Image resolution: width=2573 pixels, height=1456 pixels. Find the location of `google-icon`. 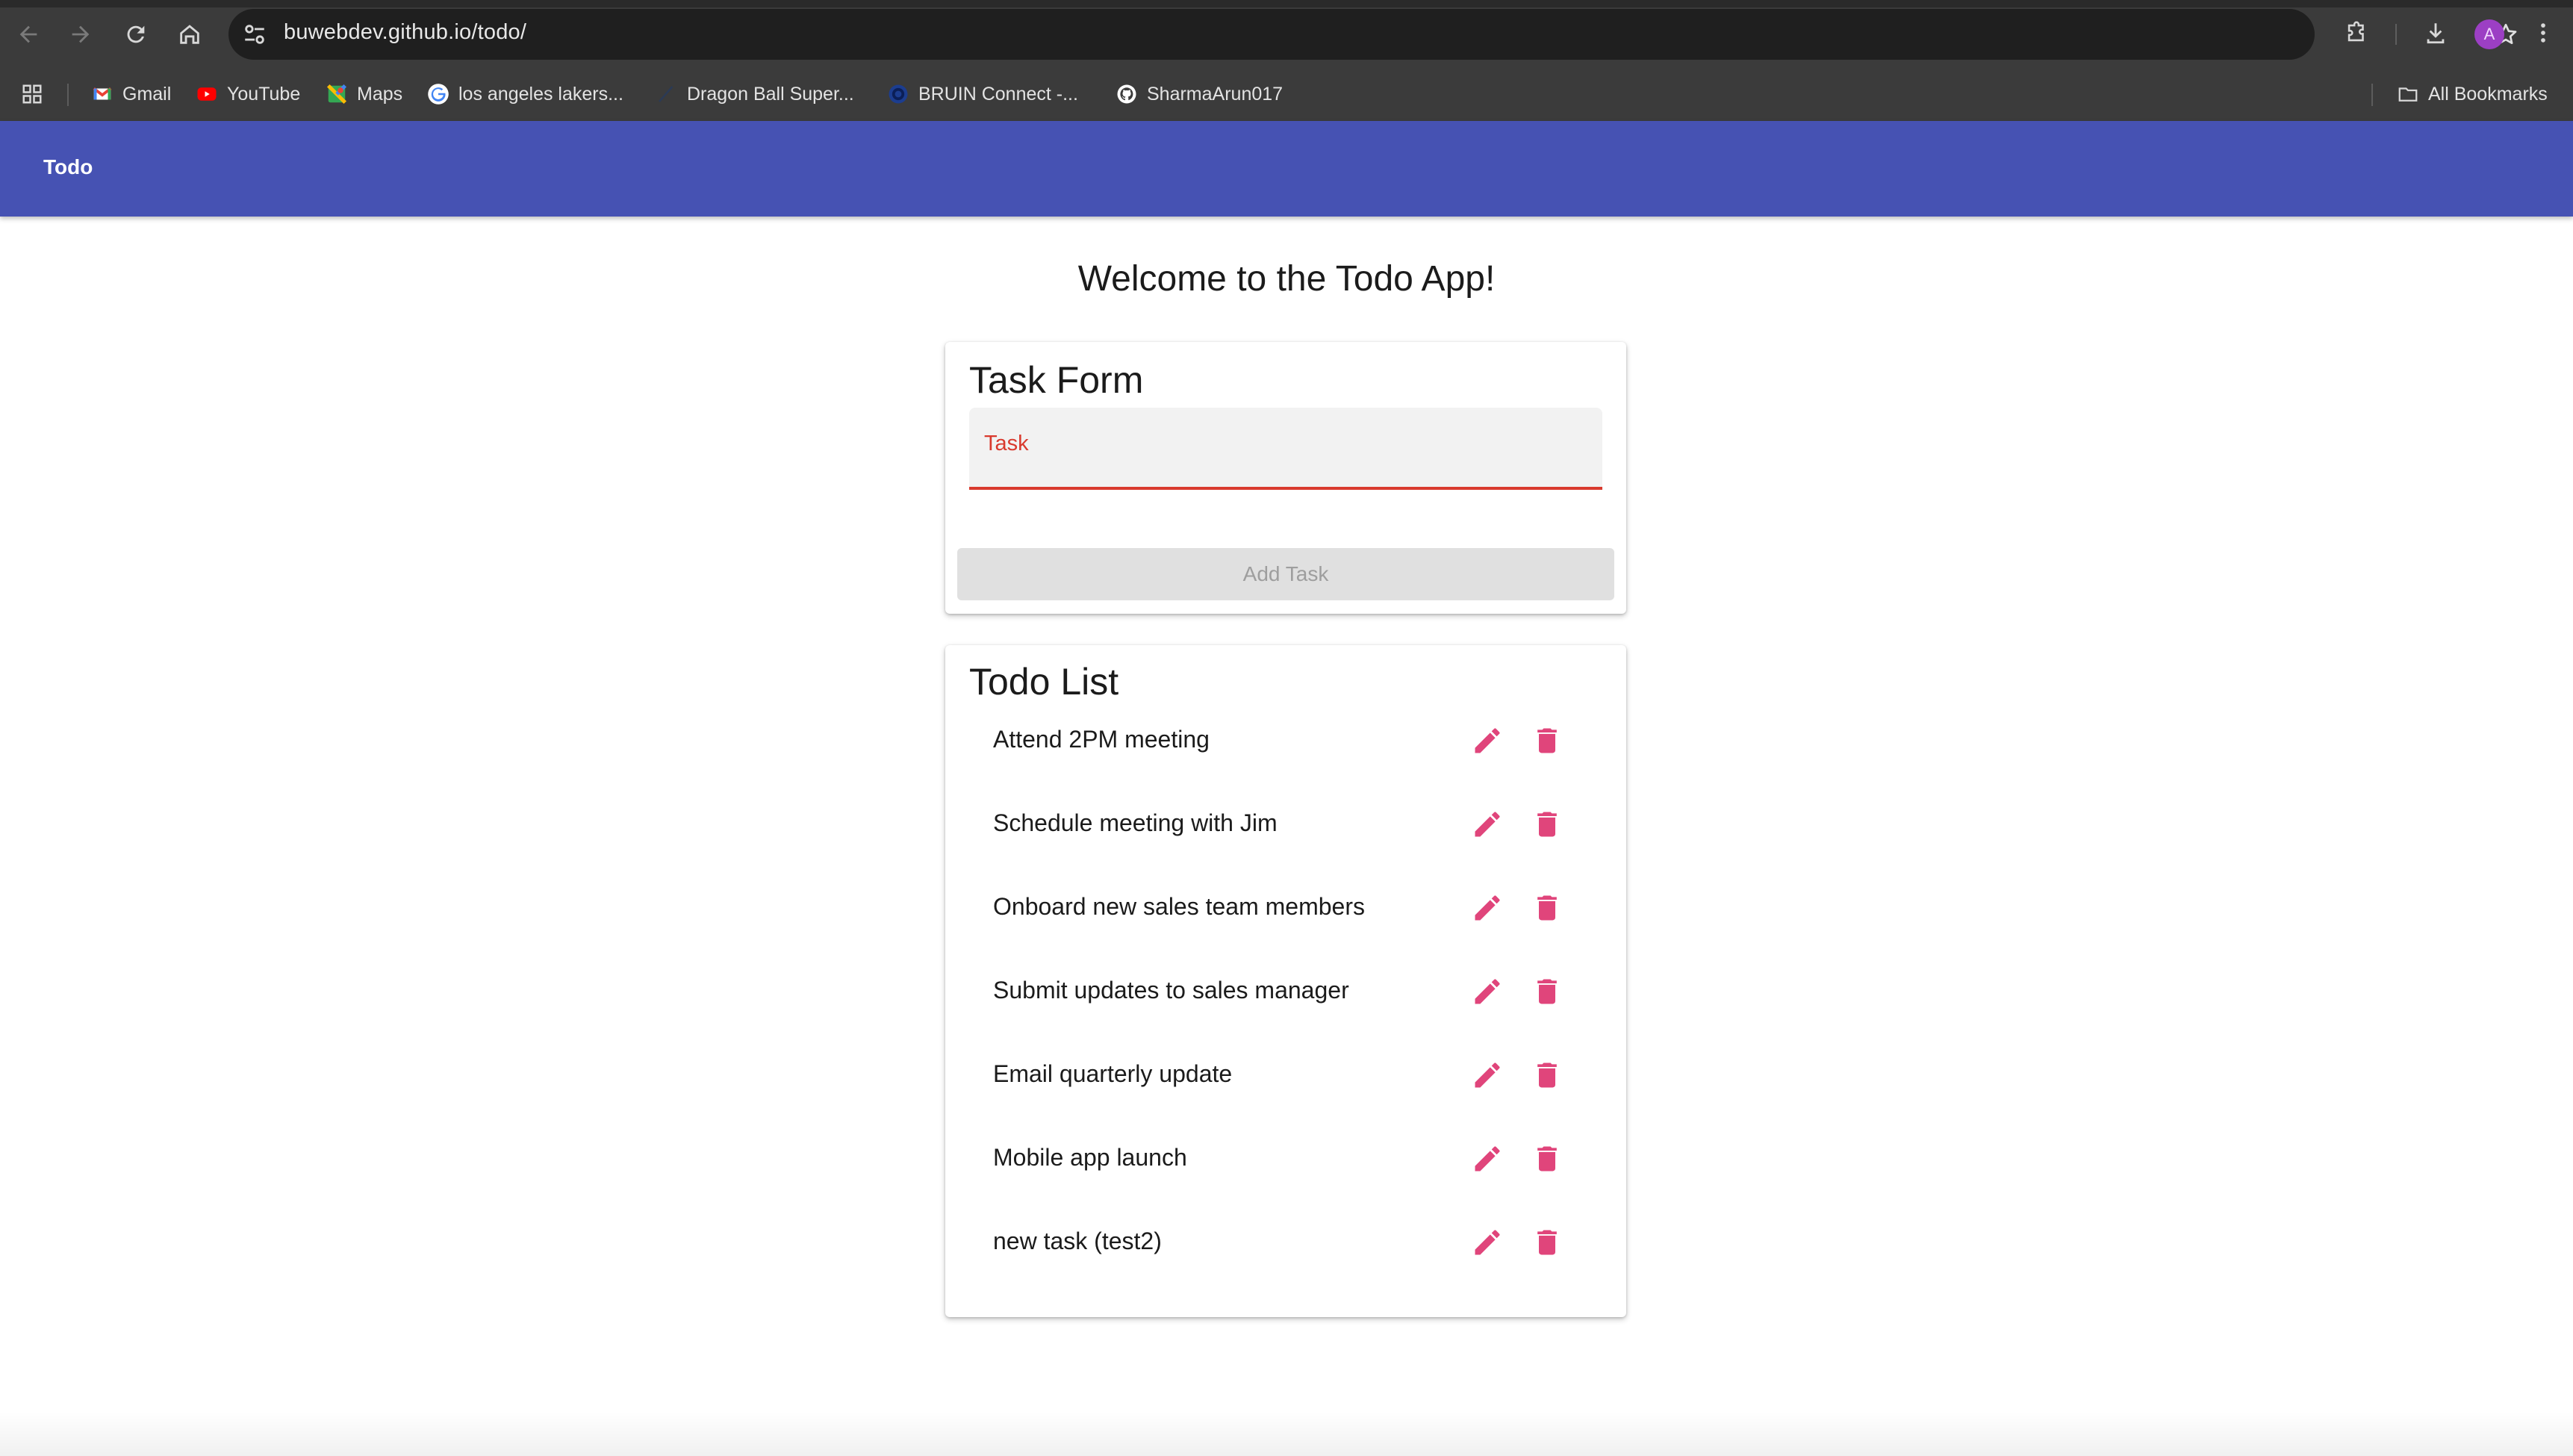

google-icon is located at coordinates (438, 94).